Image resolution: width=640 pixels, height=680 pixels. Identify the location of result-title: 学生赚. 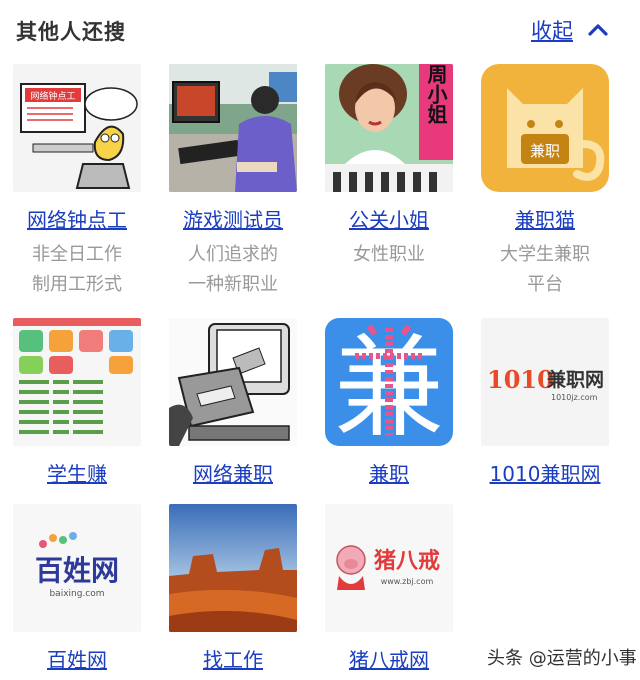
(77, 472).